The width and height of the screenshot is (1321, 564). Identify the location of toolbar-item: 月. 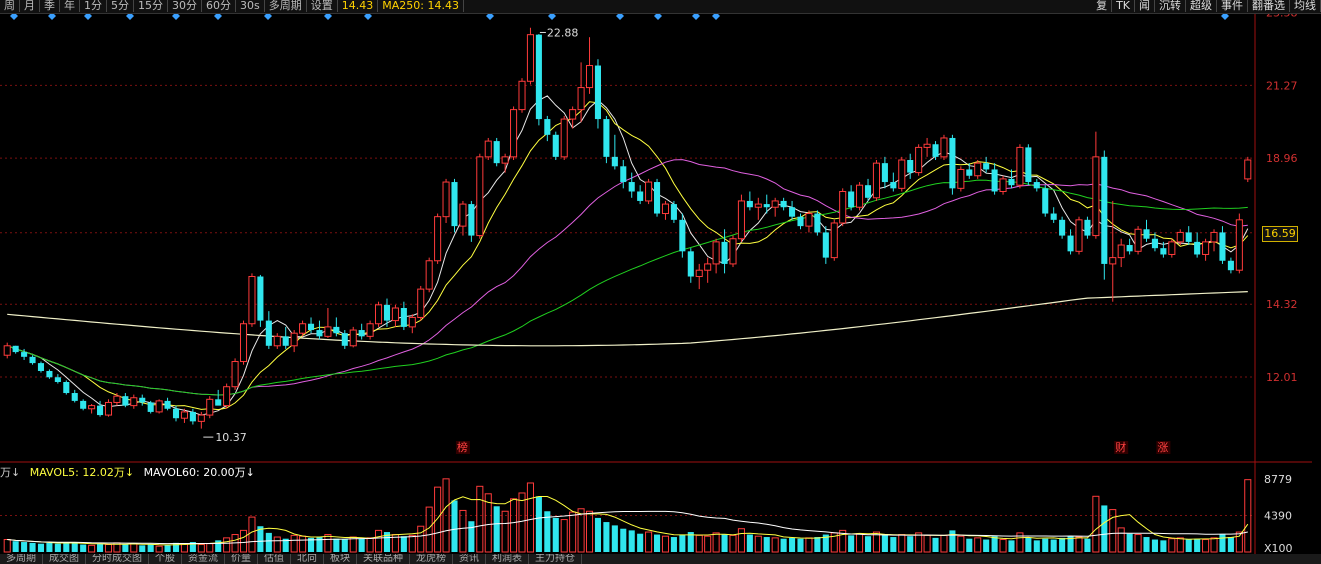
(30, 6).